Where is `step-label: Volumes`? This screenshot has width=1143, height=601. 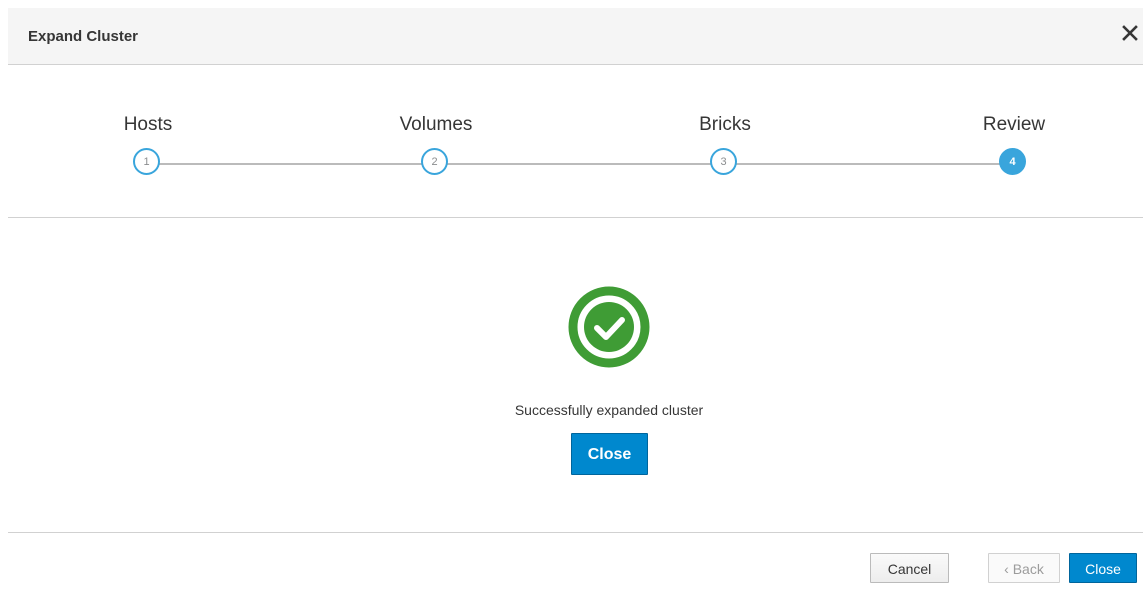
step-label: Volumes is located at coordinates (436, 124).